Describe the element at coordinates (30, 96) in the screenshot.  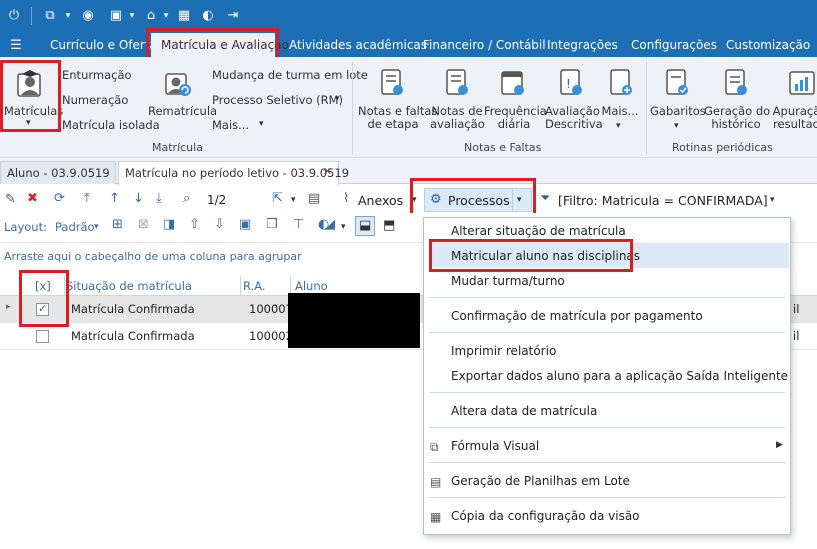
I see `highlight-matriculas` at that location.